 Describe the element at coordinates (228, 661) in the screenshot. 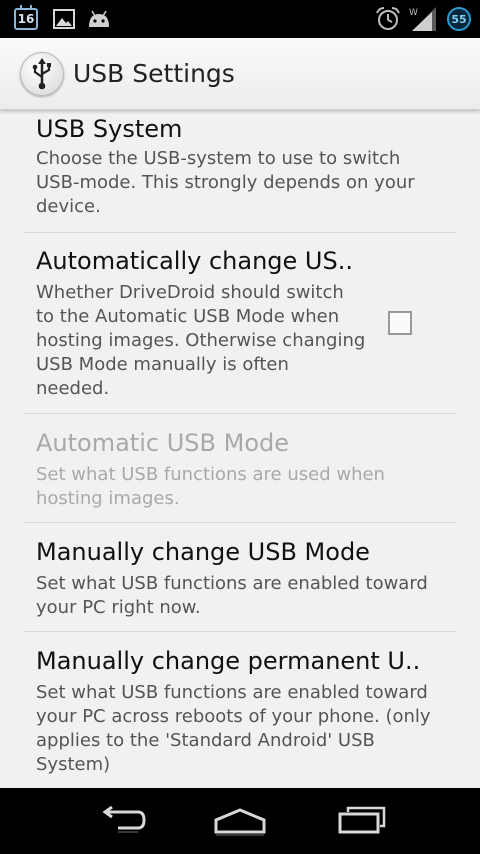

I see `pref-title: Manually change permanent U..` at that location.